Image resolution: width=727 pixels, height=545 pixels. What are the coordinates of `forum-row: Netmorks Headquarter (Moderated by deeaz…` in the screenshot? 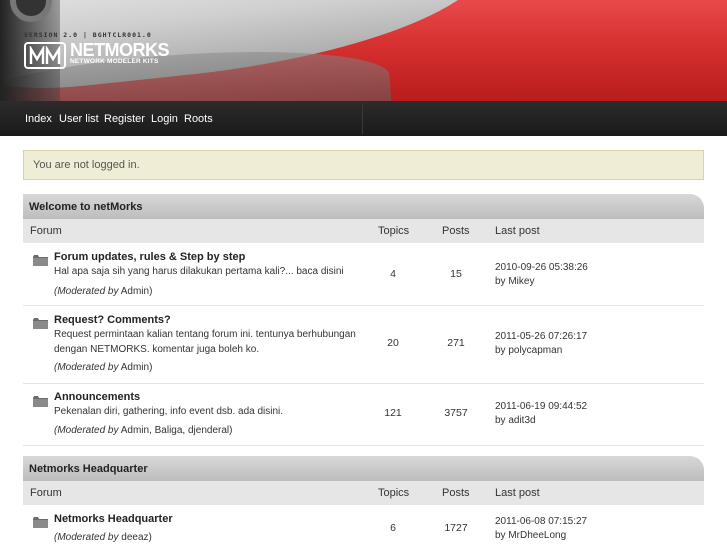 It's located at (363, 525).